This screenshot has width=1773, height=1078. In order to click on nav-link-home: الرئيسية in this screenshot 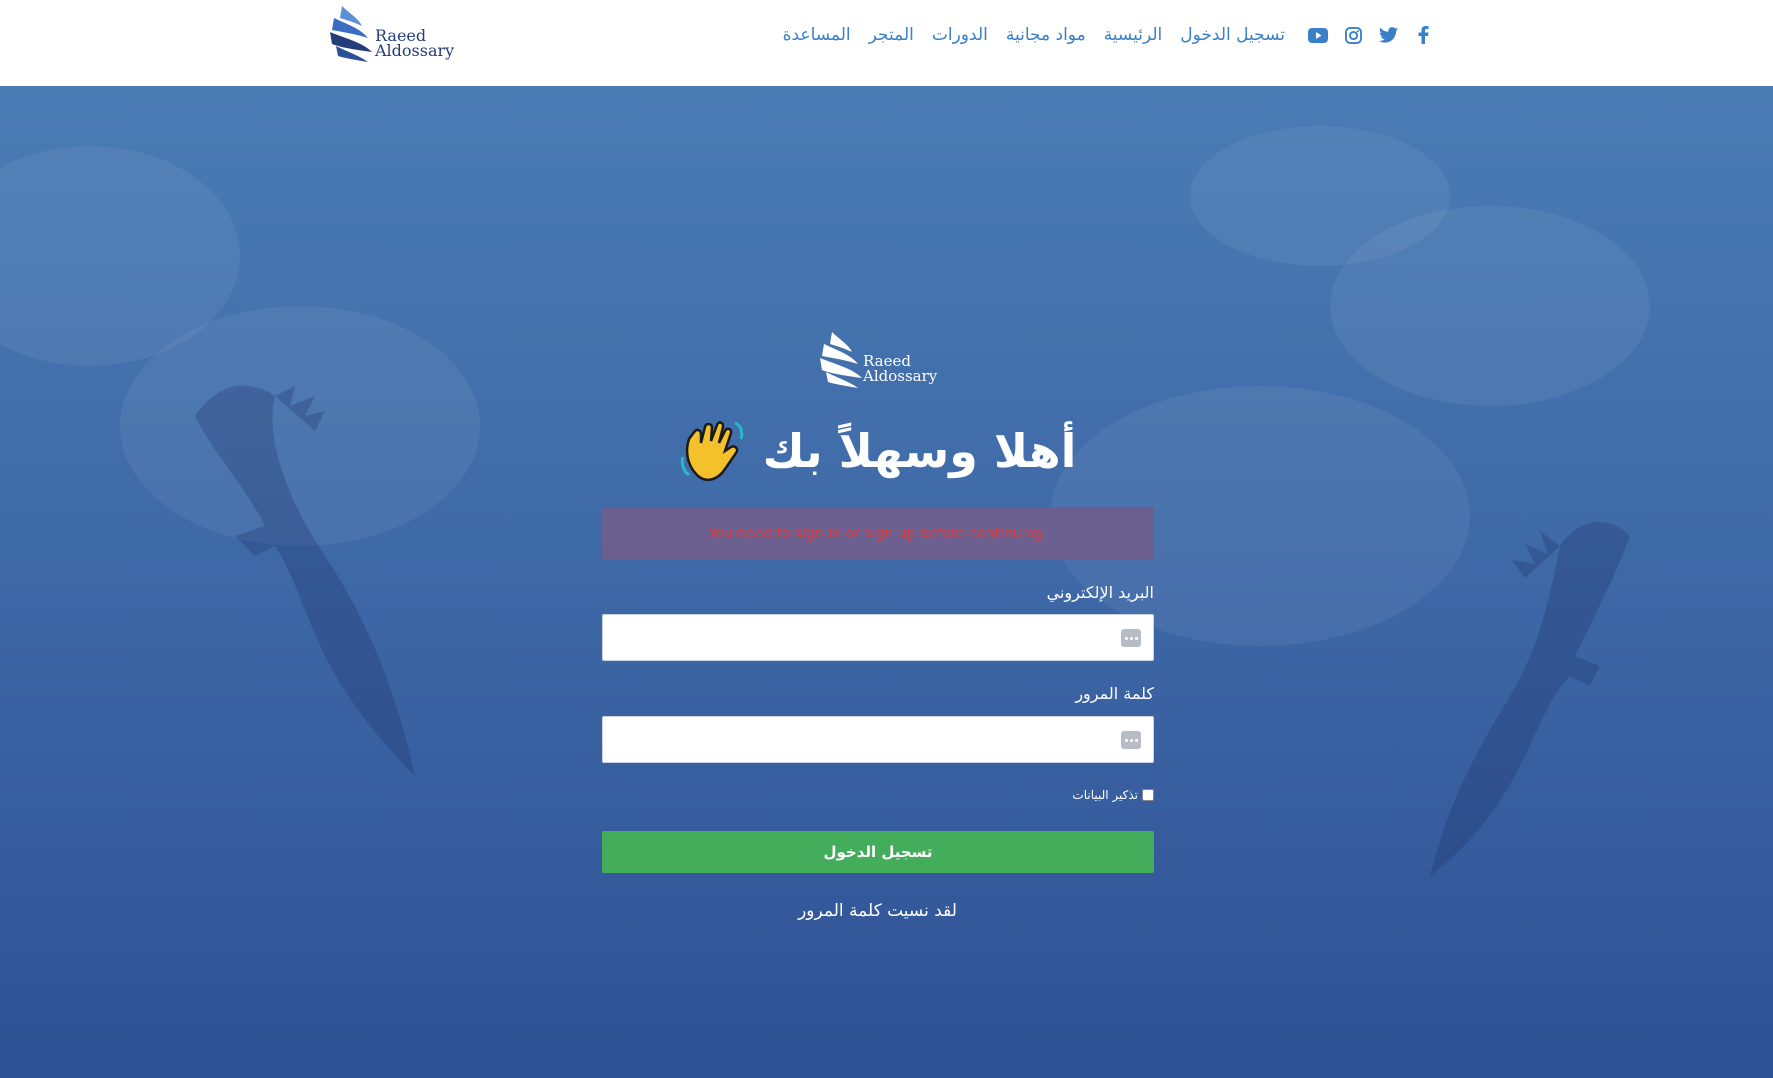, I will do `click(1133, 35)`.